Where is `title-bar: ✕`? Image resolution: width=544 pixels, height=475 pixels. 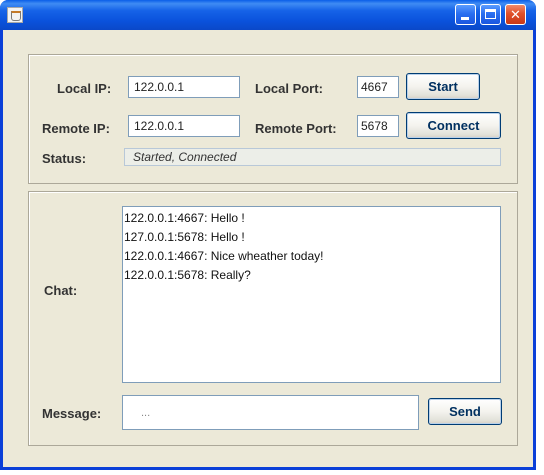
title-bar: ✕ is located at coordinates (268, 15).